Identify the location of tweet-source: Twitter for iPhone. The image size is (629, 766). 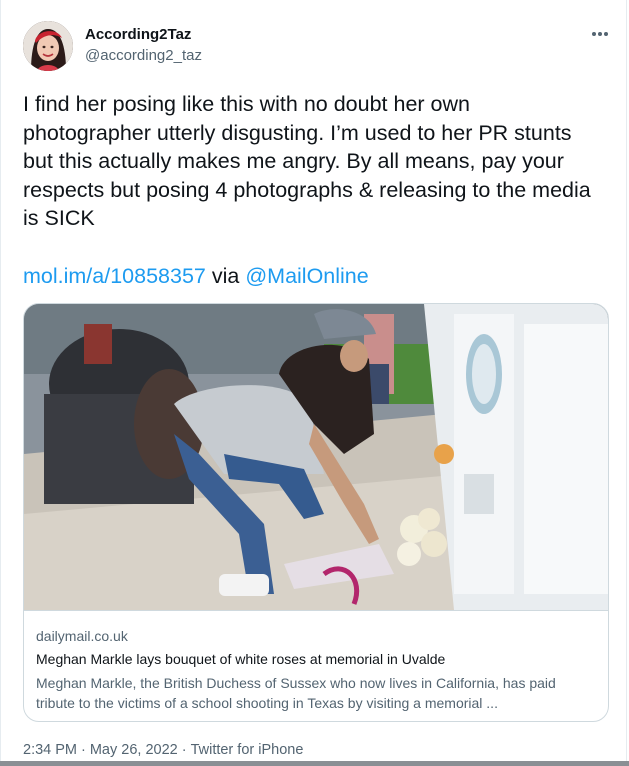
(247, 750).